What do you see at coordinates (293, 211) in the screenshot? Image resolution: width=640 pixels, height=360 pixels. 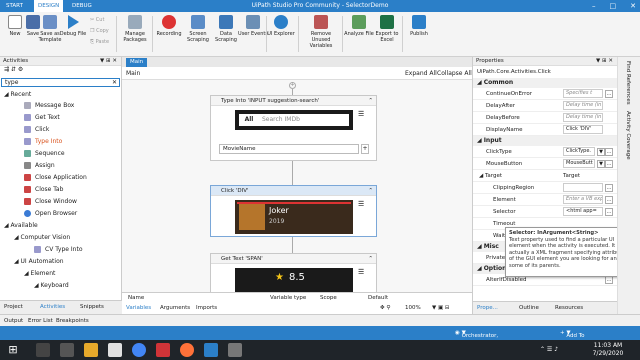 I see `click-activity: Click 'DIV' ⌃ Joker 2019 ☰` at bounding box center [293, 211].